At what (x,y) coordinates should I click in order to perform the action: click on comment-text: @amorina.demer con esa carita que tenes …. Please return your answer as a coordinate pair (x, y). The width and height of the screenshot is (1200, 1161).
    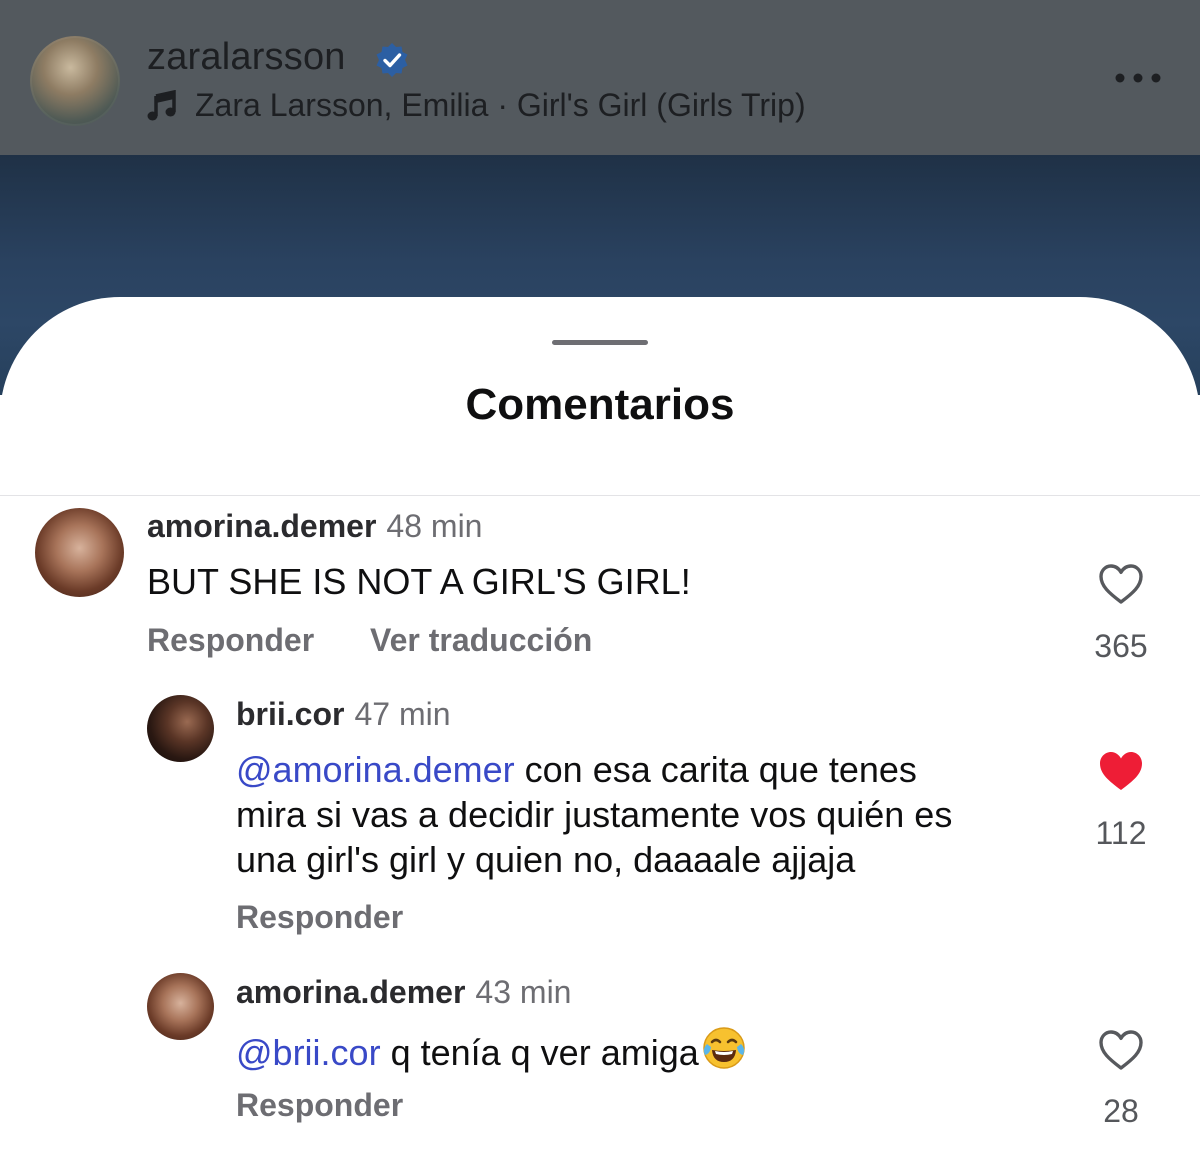
    Looking at the image, I should click on (594, 814).